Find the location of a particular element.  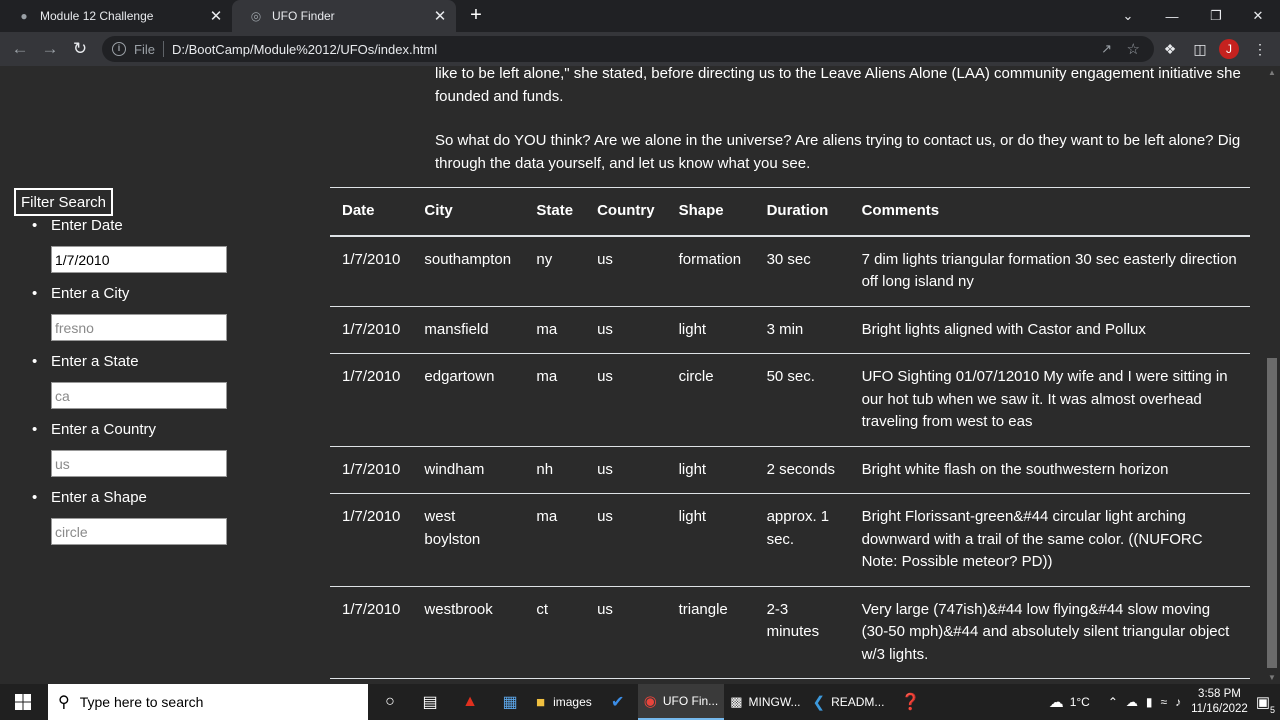

cell-shape: triangle is located at coordinates (710, 632).